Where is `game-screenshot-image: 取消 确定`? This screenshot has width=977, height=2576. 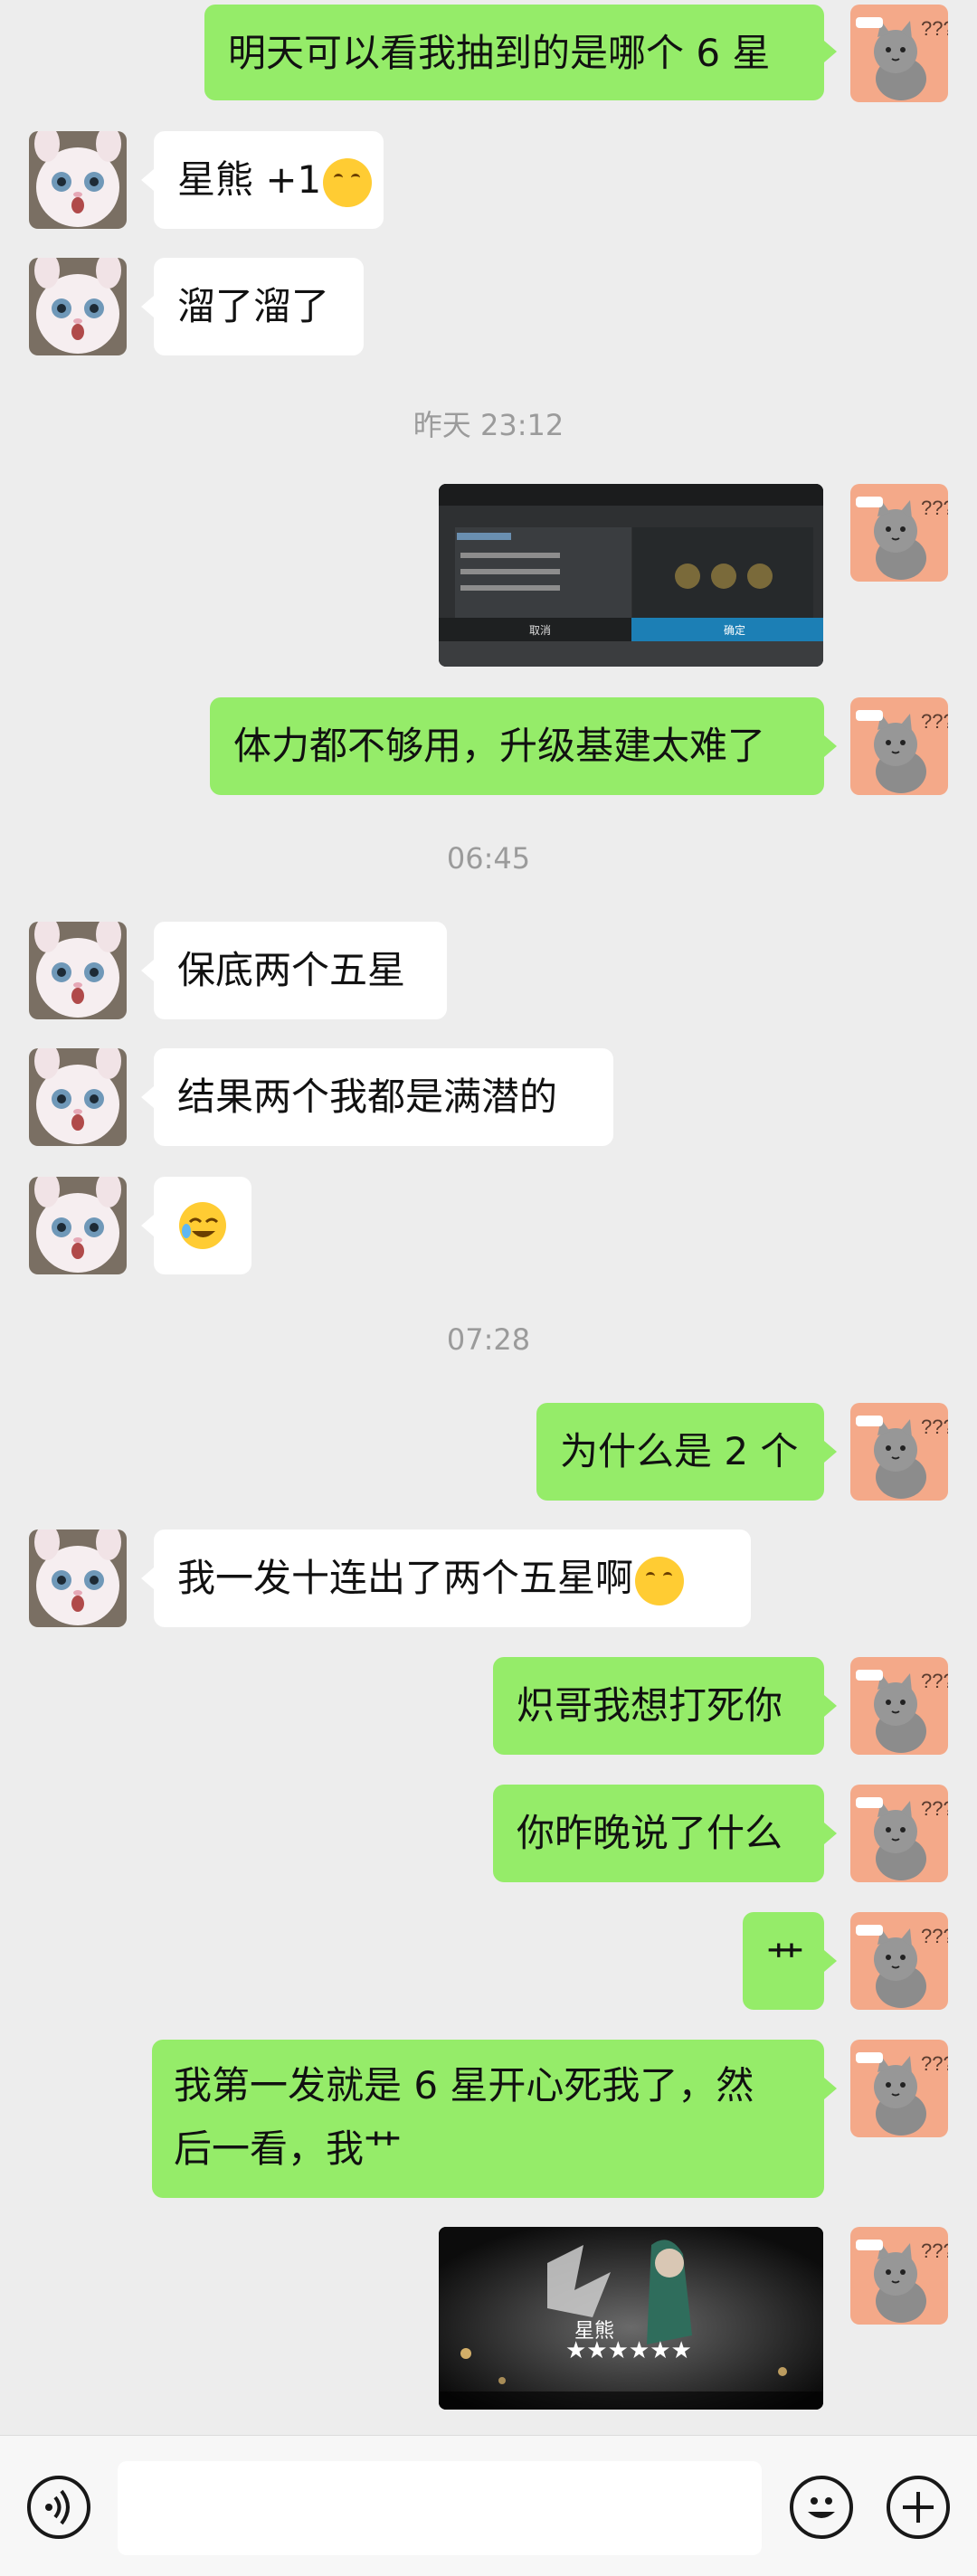 game-screenshot-image: 取消 确定 is located at coordinates (631, 575).